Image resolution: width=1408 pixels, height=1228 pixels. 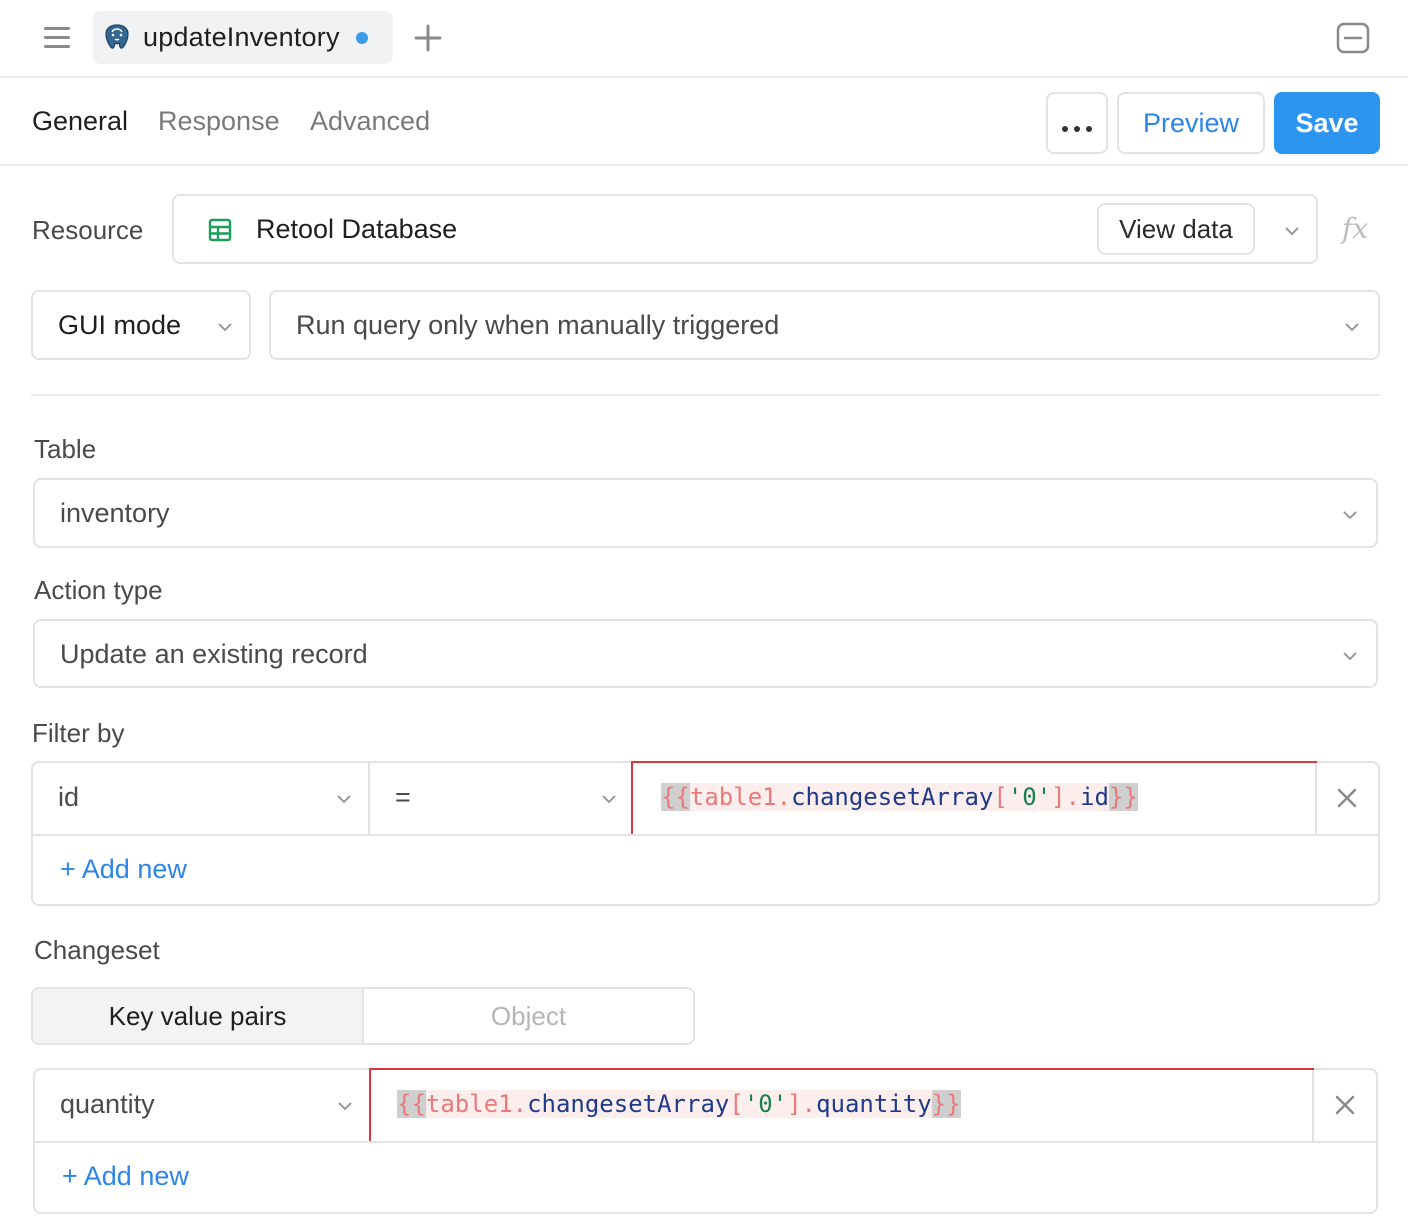 I want to click on add-filter-link: + Add new, so click(x=123, y=869).